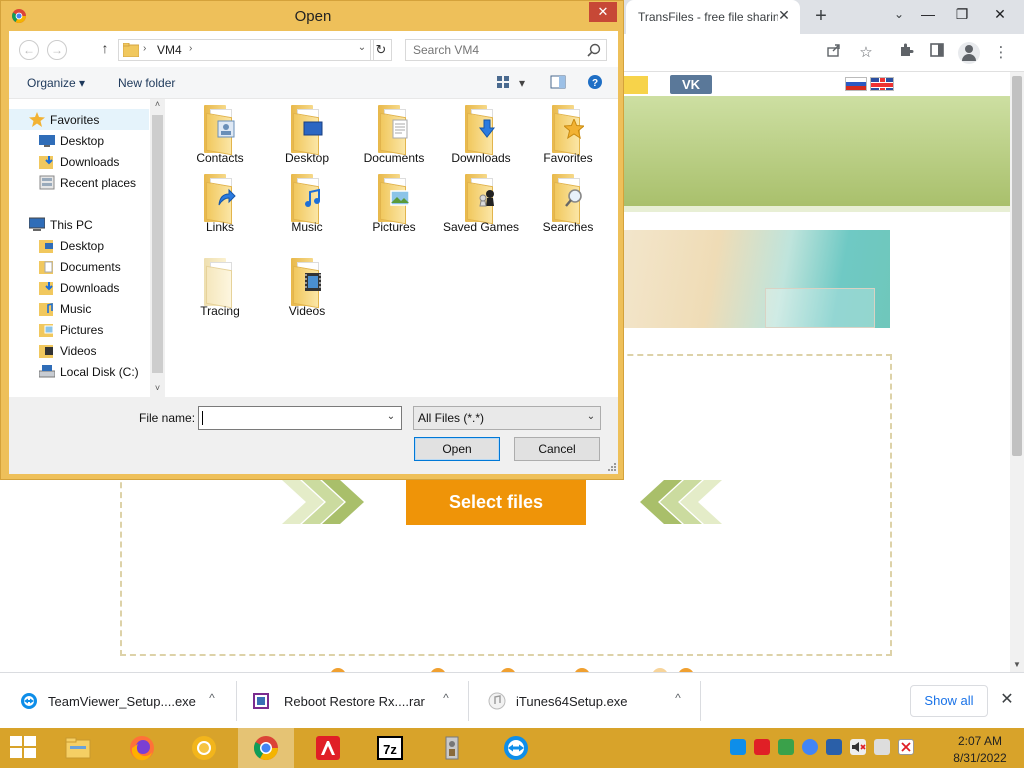 The height and width of the screenshot is (768, 1024). What do you see at coordinates (56, 83) in the screenshot?
I see `organize-menu: Organize ▾` at bounding box center [56, 83].